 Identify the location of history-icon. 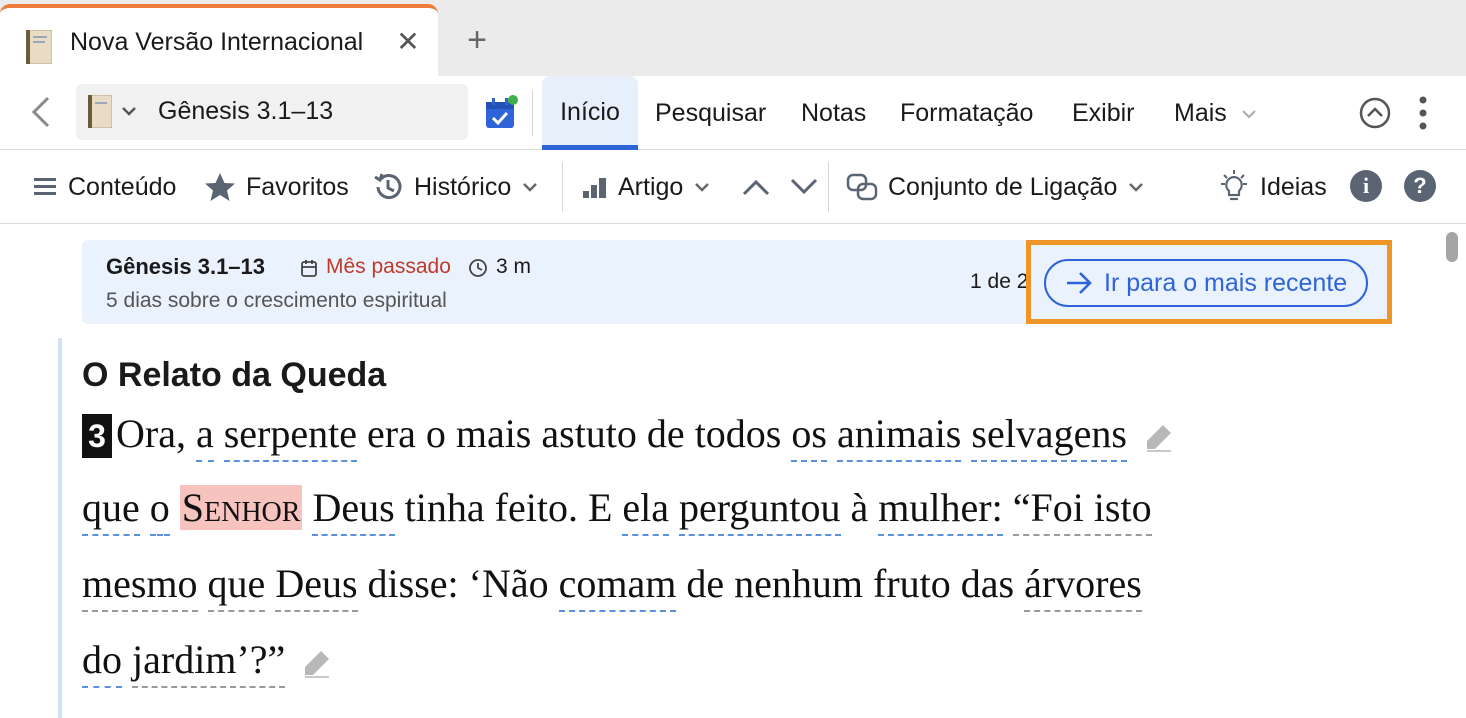
(388, 186).